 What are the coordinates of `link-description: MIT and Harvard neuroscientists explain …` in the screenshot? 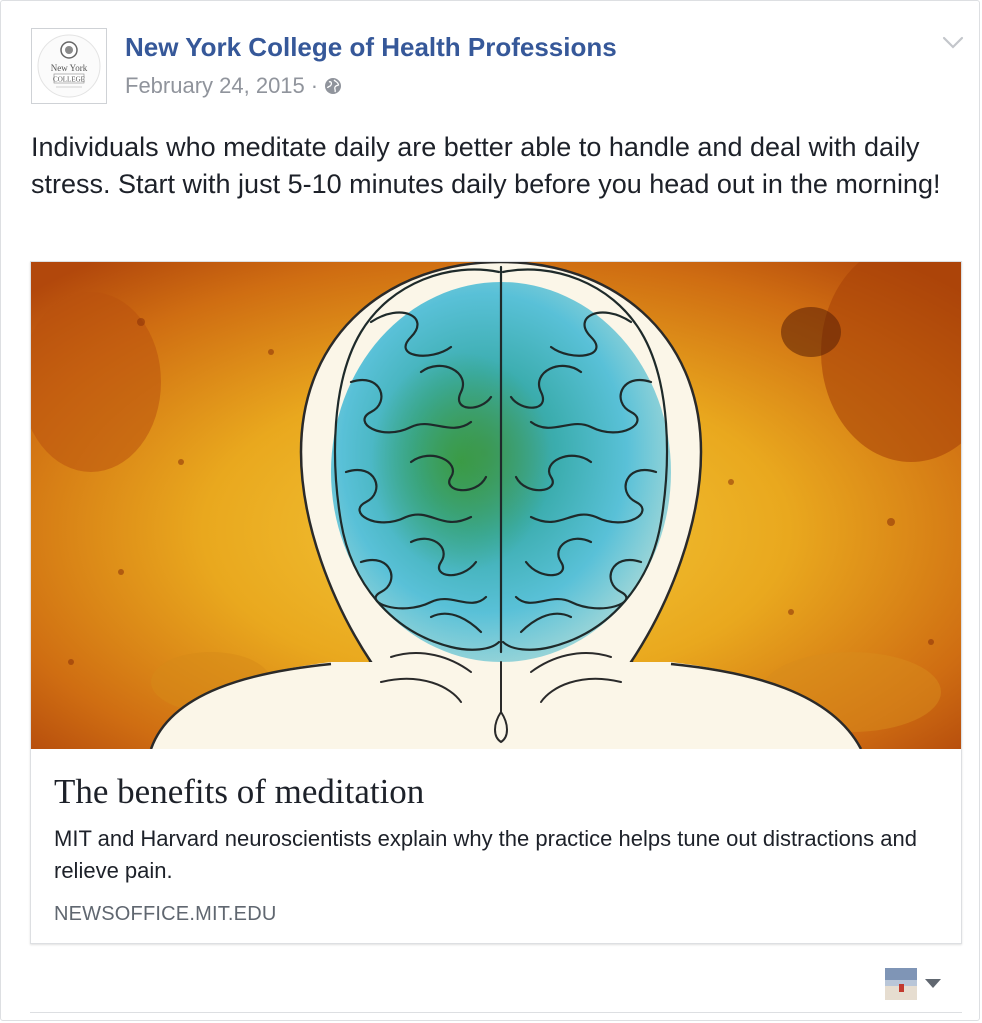 It's located at (485, 854).